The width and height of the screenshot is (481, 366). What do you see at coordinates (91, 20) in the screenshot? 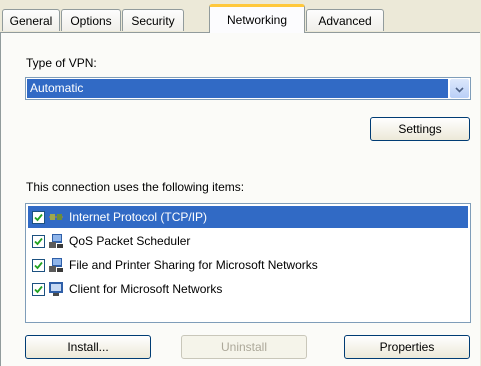
I see `tab-options: Options` at bounding box center [91, 20].